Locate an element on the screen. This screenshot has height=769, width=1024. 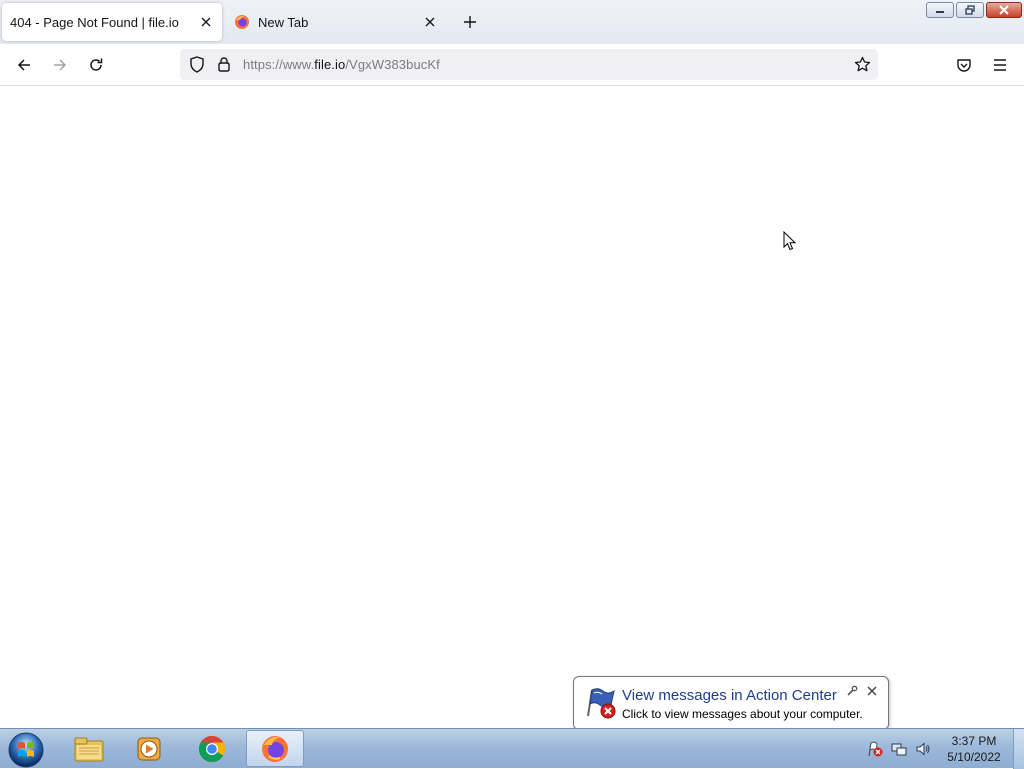
pocket-button is located at coordinates (964, 65).